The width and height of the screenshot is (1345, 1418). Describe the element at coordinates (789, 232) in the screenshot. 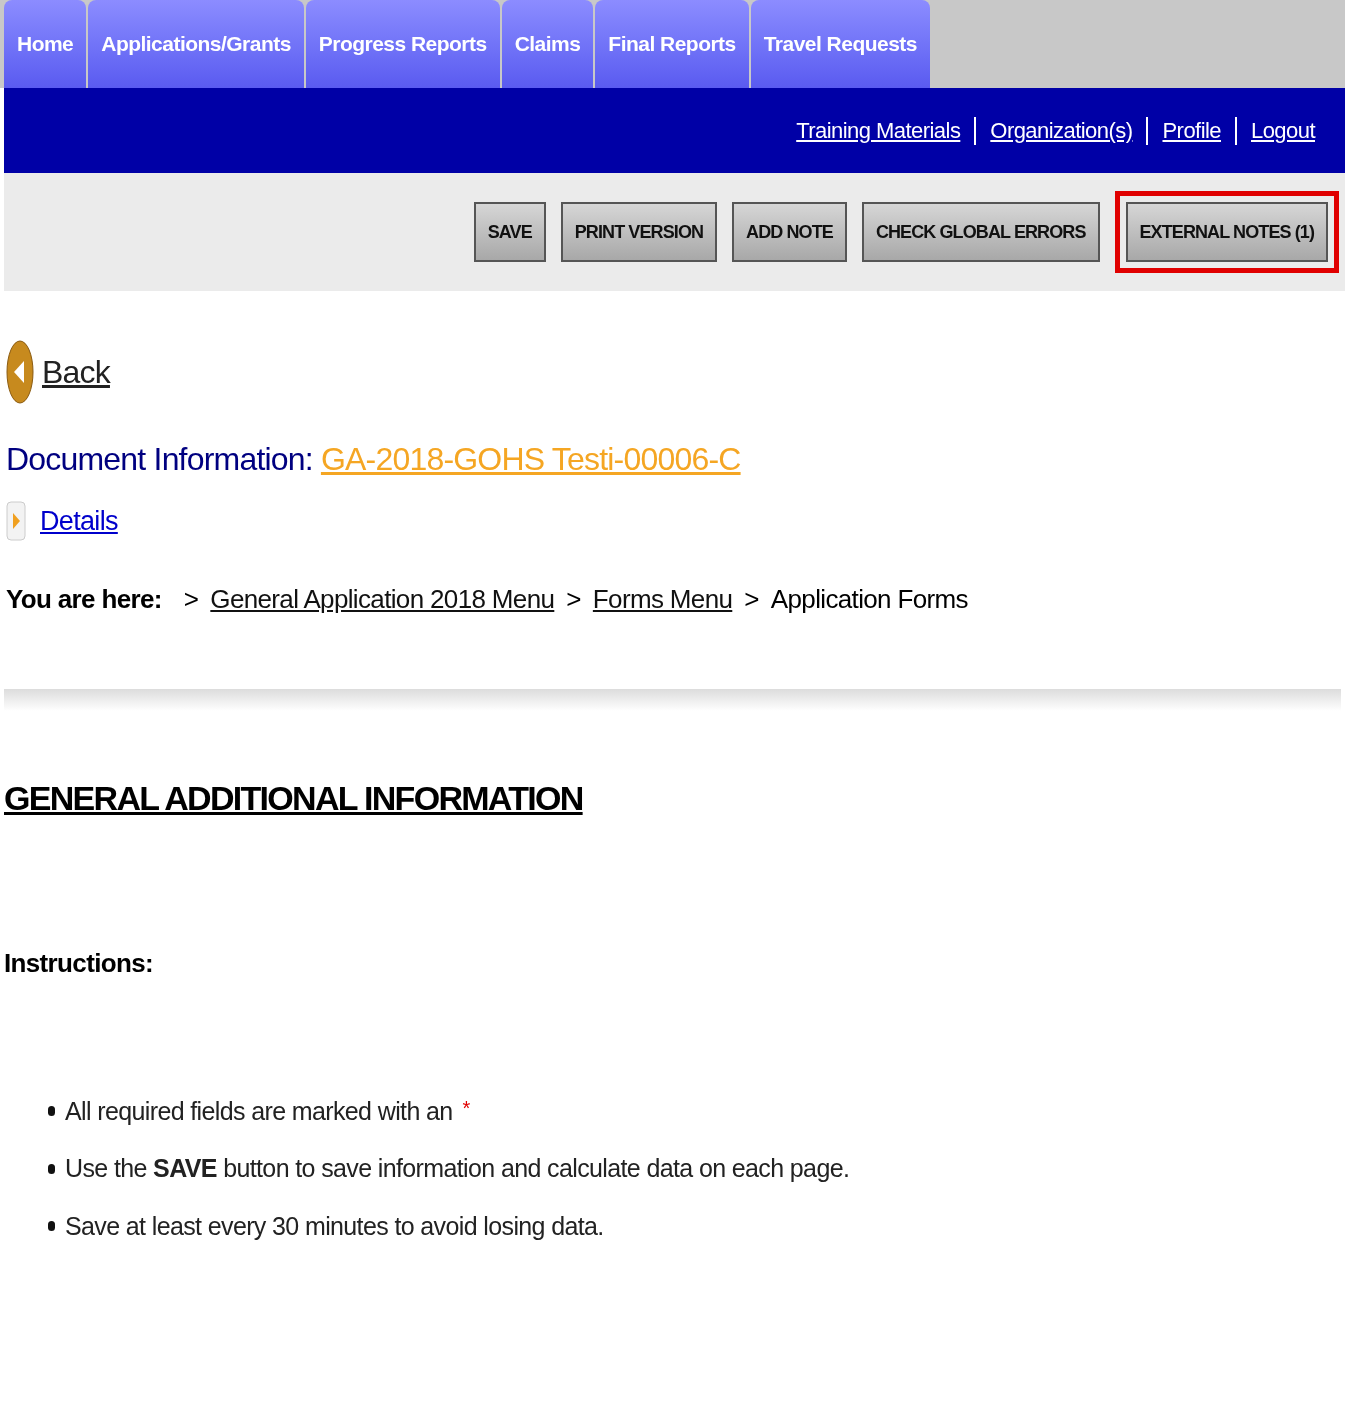

I see `toolbar-button: ADD NOTE` at that location.